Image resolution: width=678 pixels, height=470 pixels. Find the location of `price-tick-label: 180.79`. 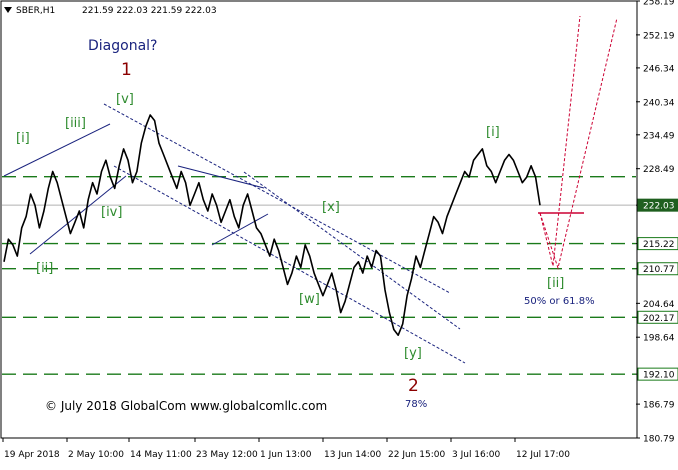

price-tick-label: 180.79 is located at coordinates (659, 440).